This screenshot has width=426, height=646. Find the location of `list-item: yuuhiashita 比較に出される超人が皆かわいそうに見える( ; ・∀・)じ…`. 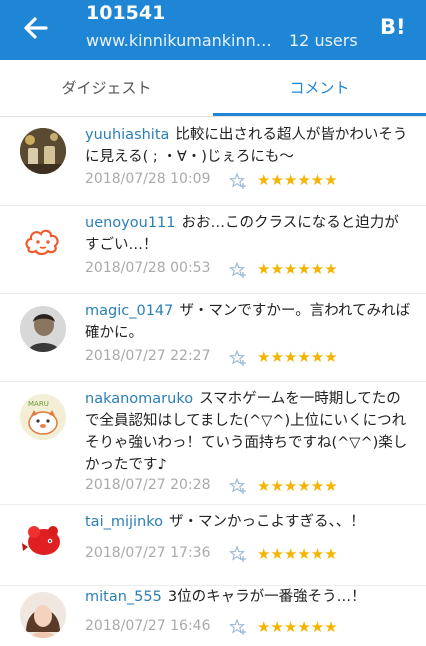

list-item: yuuhiashita 比較に出される超人が皆かわいそうに見える( ; ・∀・)じ… is located at coordinates (213, 162).